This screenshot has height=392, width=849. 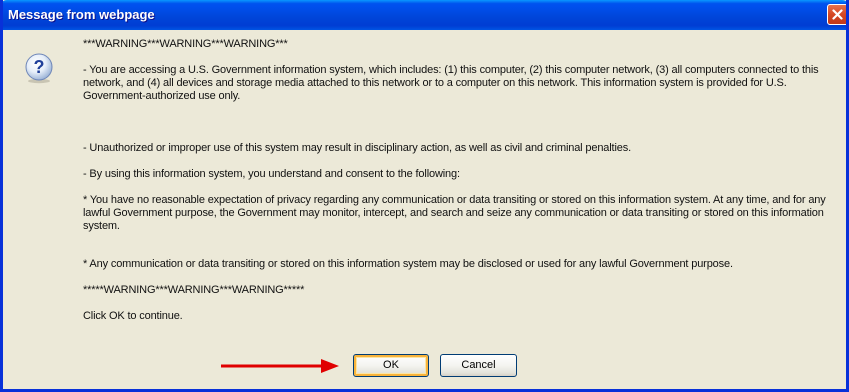 I want to click on close-button, so click(x=836, y=14).